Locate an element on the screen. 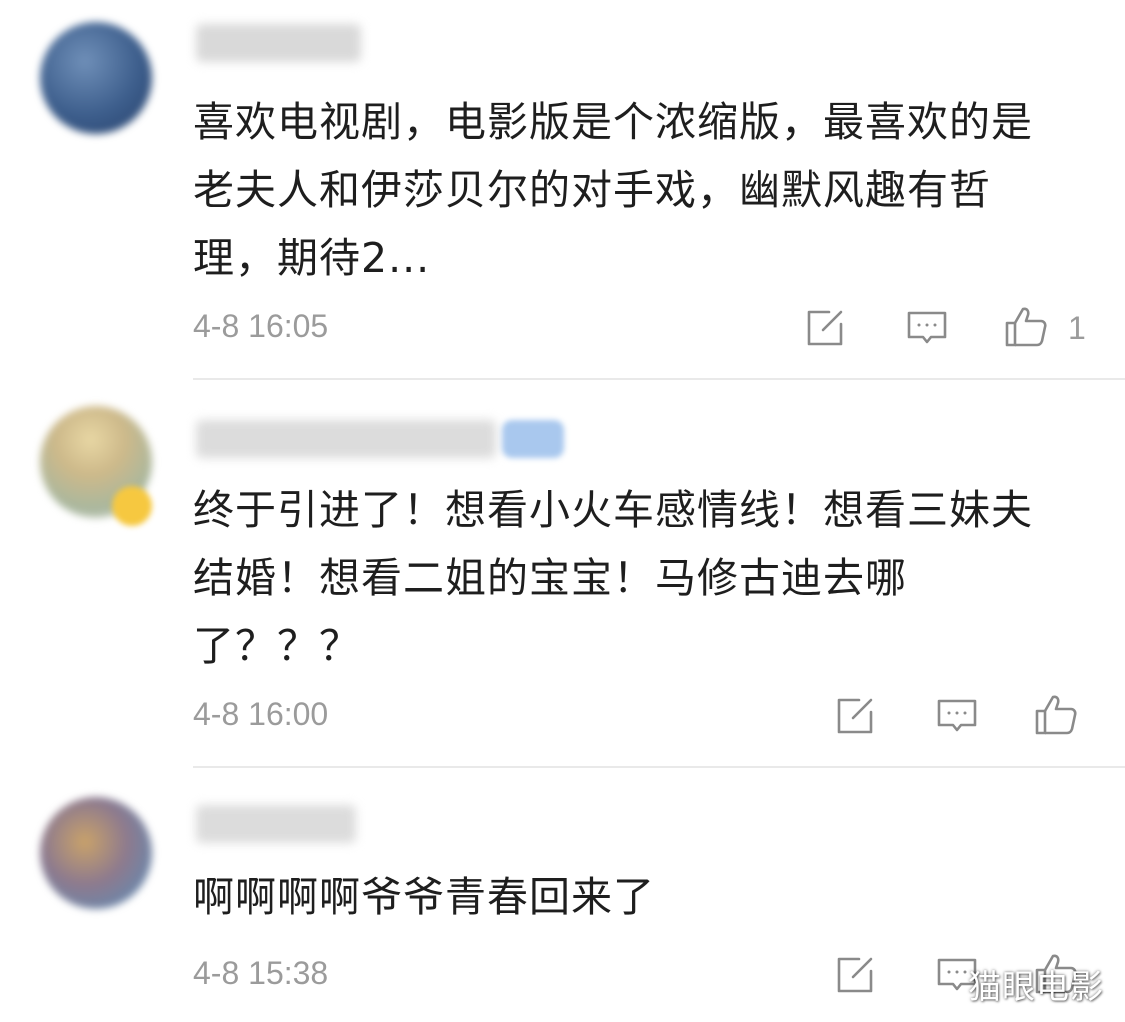  comment-text: 啊啊啊啊爷爷青春回来了 is located at coordinates (424, 897).